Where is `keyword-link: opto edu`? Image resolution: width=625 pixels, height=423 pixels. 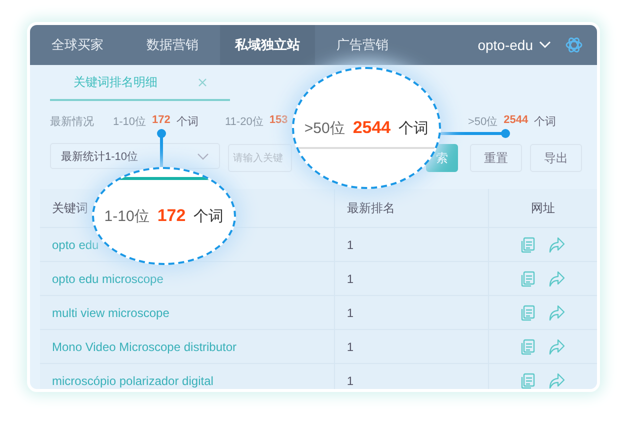
keyword-link: opto edu is located at coordinates (75, 245).